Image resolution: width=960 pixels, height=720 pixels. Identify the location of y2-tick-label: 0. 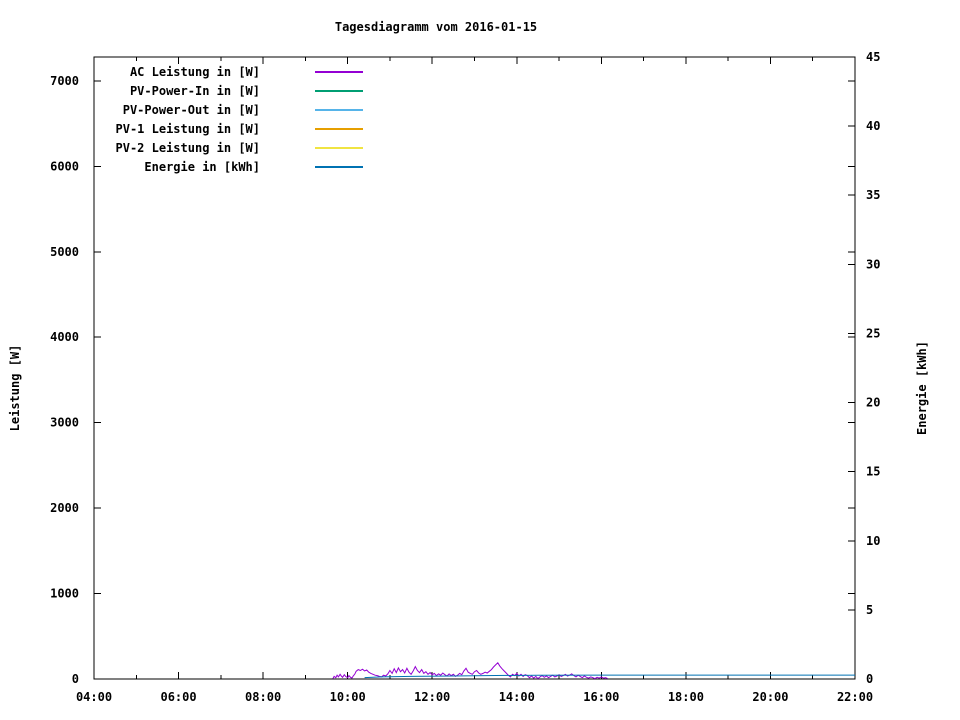
(869, 679).